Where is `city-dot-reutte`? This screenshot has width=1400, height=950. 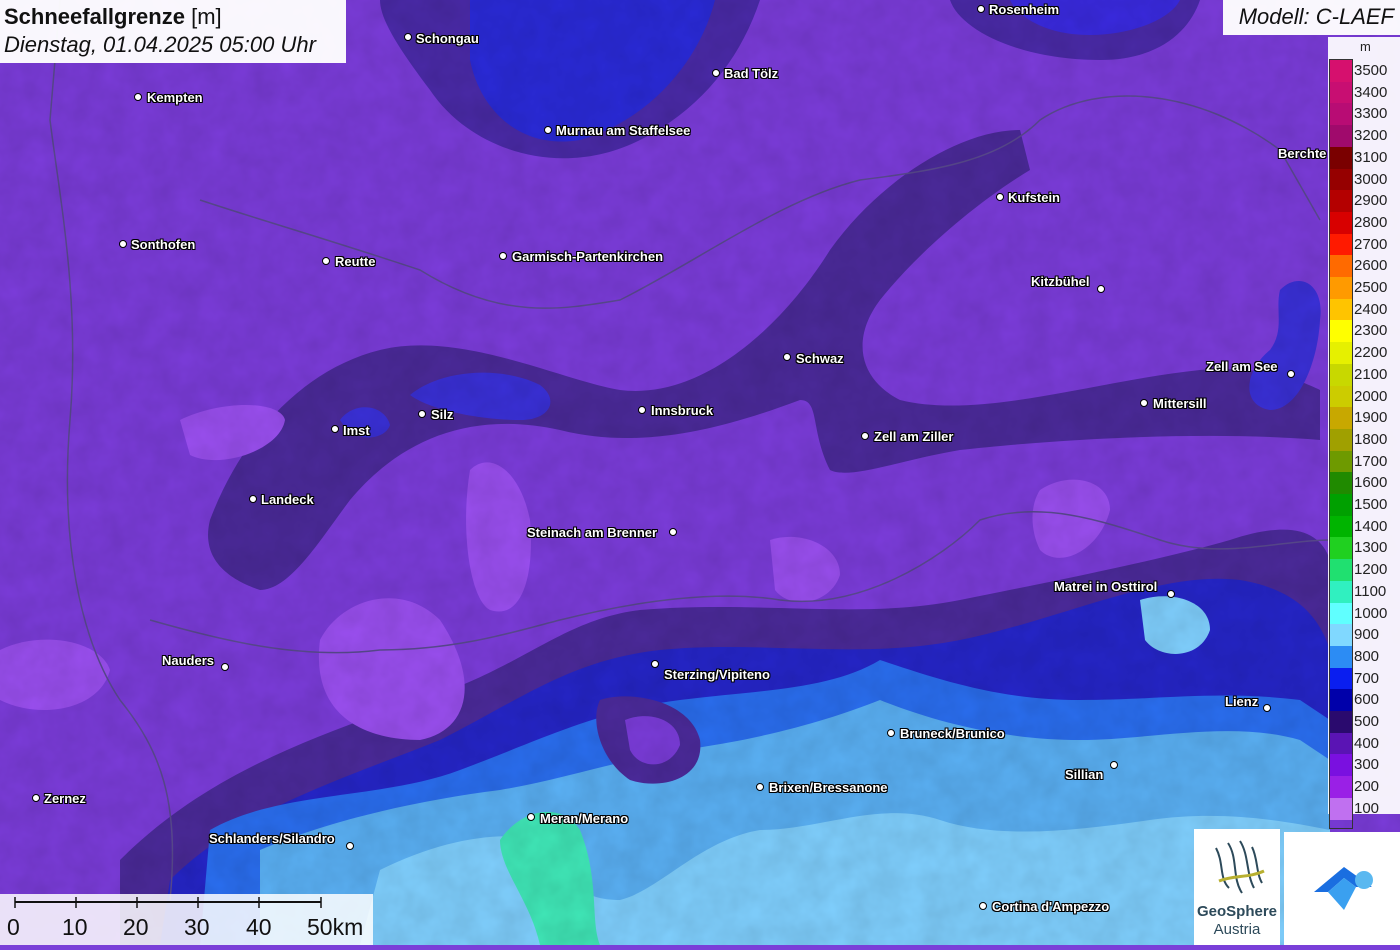 city-dot-reutte is located at coordinates (326, 261).